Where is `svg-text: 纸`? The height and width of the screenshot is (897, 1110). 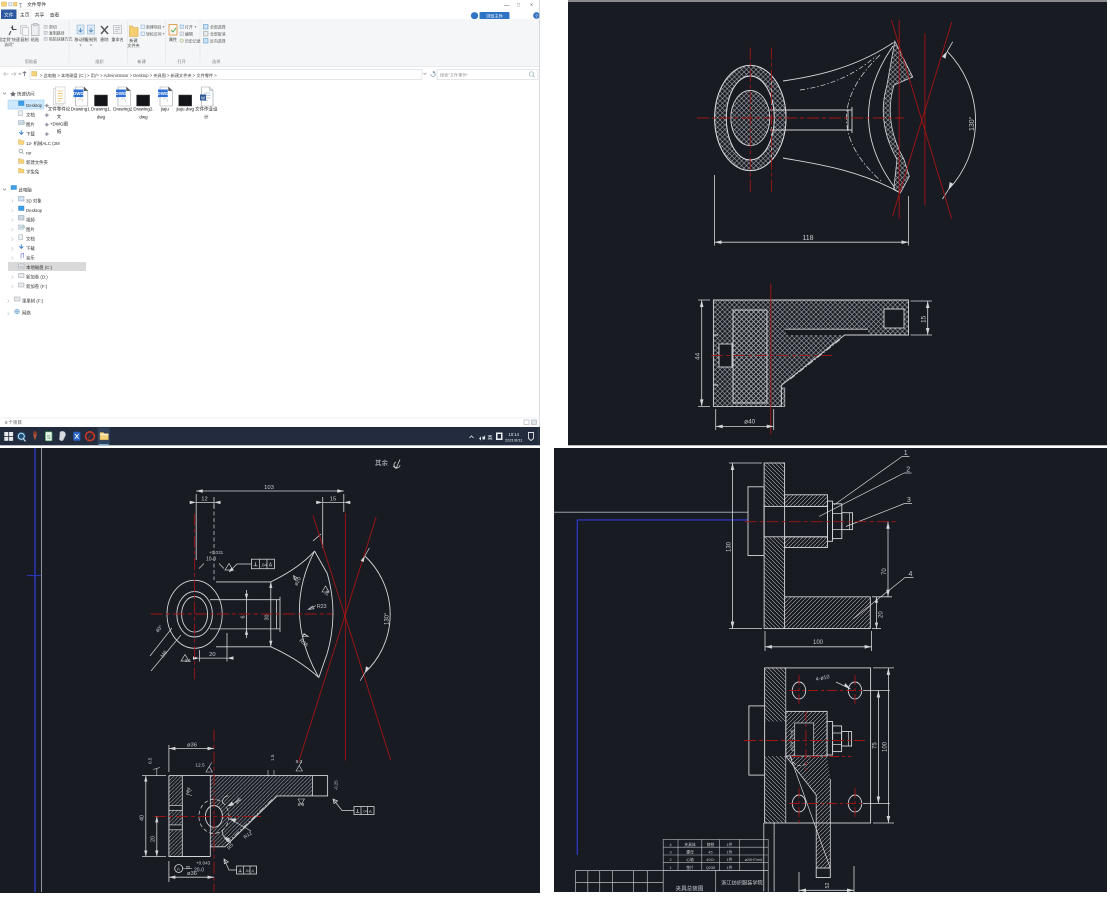 svg-text: 纸 is located at coordinates (59, 131).